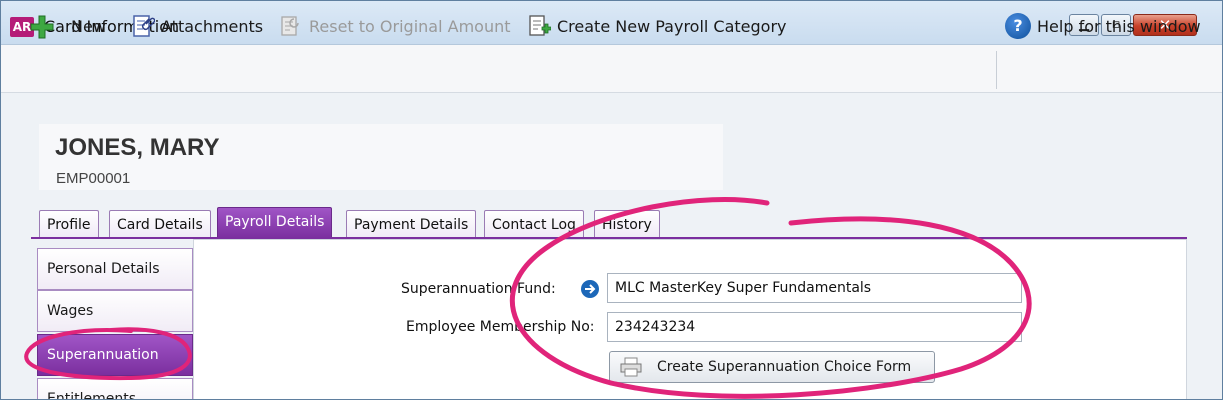 Image resolution: width=1223 pixels, height=400 pixels. I want to click on tab-profile: Profile, so click(69, 224).